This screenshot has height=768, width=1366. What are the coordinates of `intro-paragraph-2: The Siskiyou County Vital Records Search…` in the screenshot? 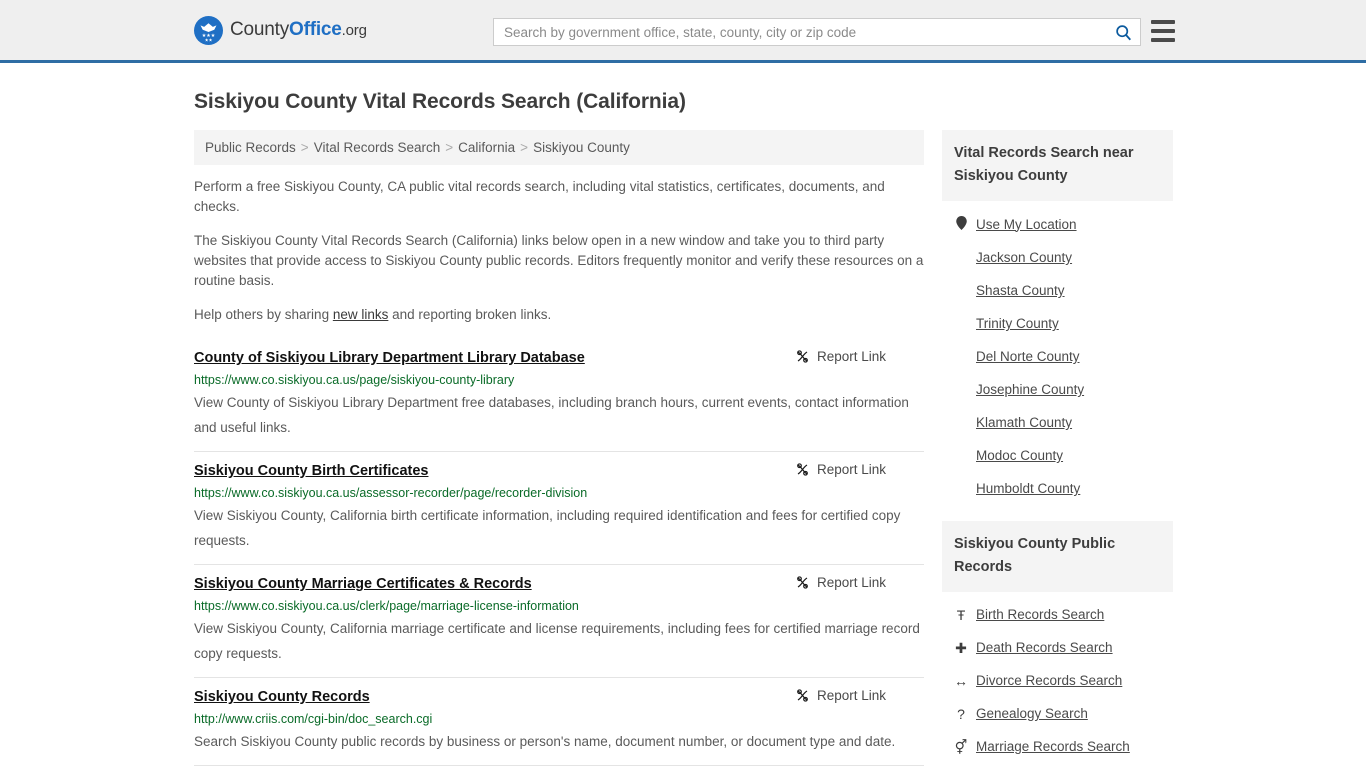 It's located at (559, 260).